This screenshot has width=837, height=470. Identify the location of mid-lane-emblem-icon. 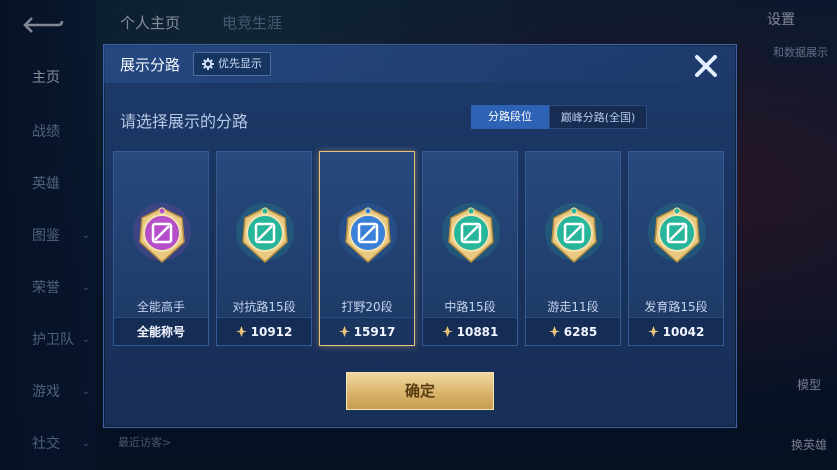
(471, 233).